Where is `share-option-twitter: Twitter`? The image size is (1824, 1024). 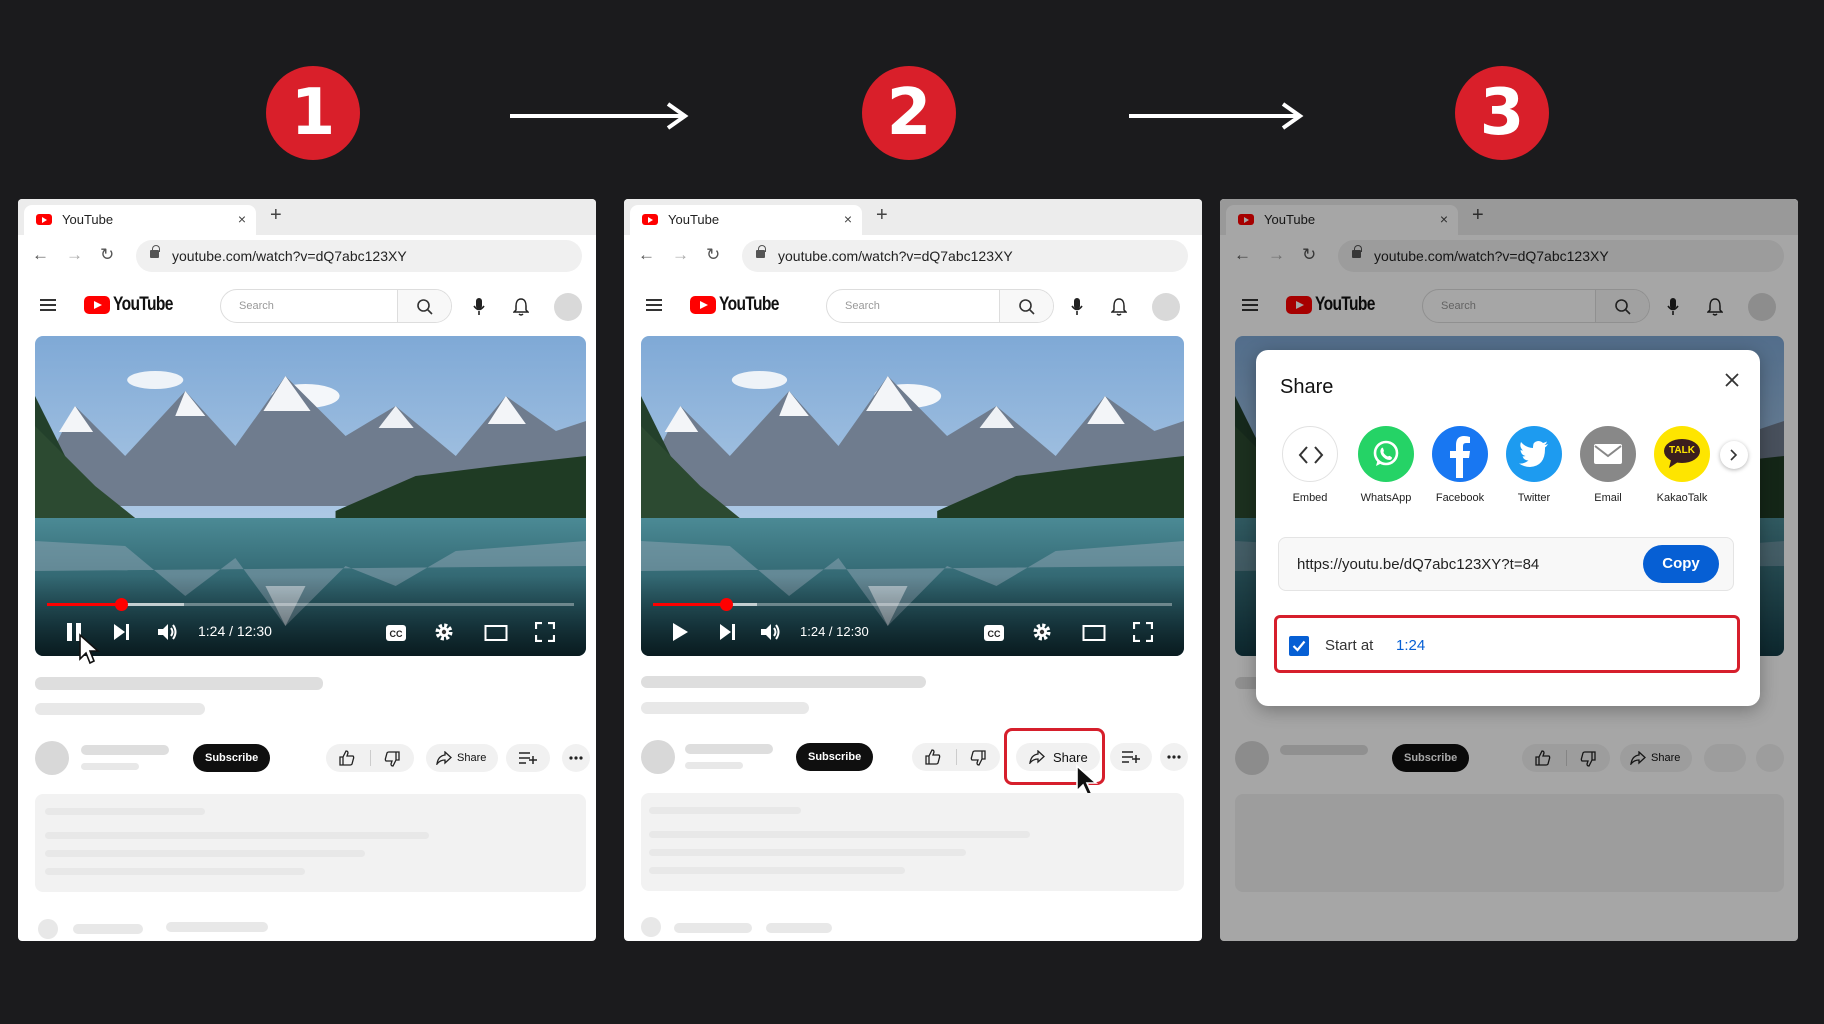 share-option-twitter: Twitter is located at coordinates (1534, 465).